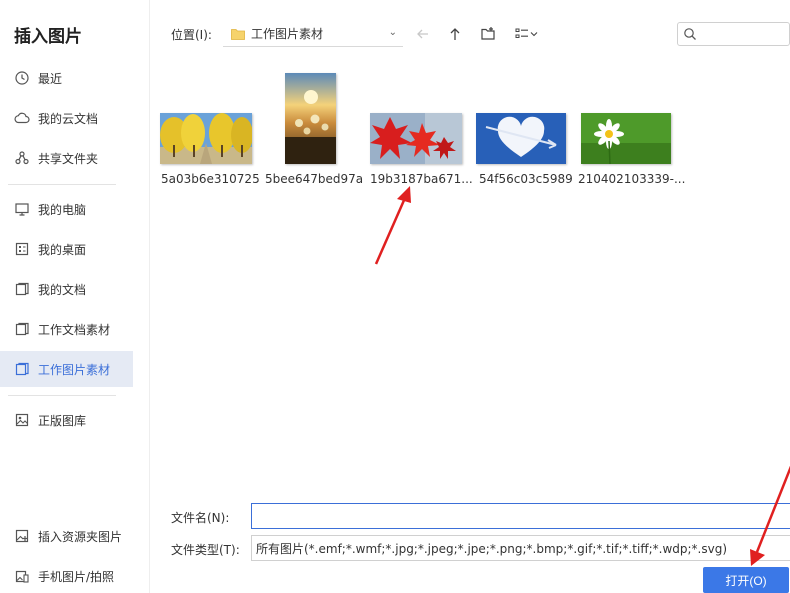 The image size is (790, 593). I want to click on path-dropdown: 工作图片素材 ⌄, so click(313, 34).